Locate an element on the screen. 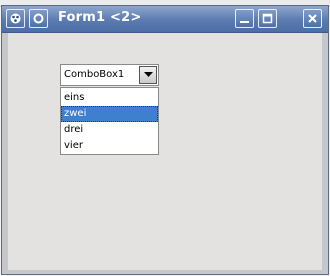 The height and width of the screenshot is (276, 330). list-item-eins: eins is located at coordinates (109, 98).